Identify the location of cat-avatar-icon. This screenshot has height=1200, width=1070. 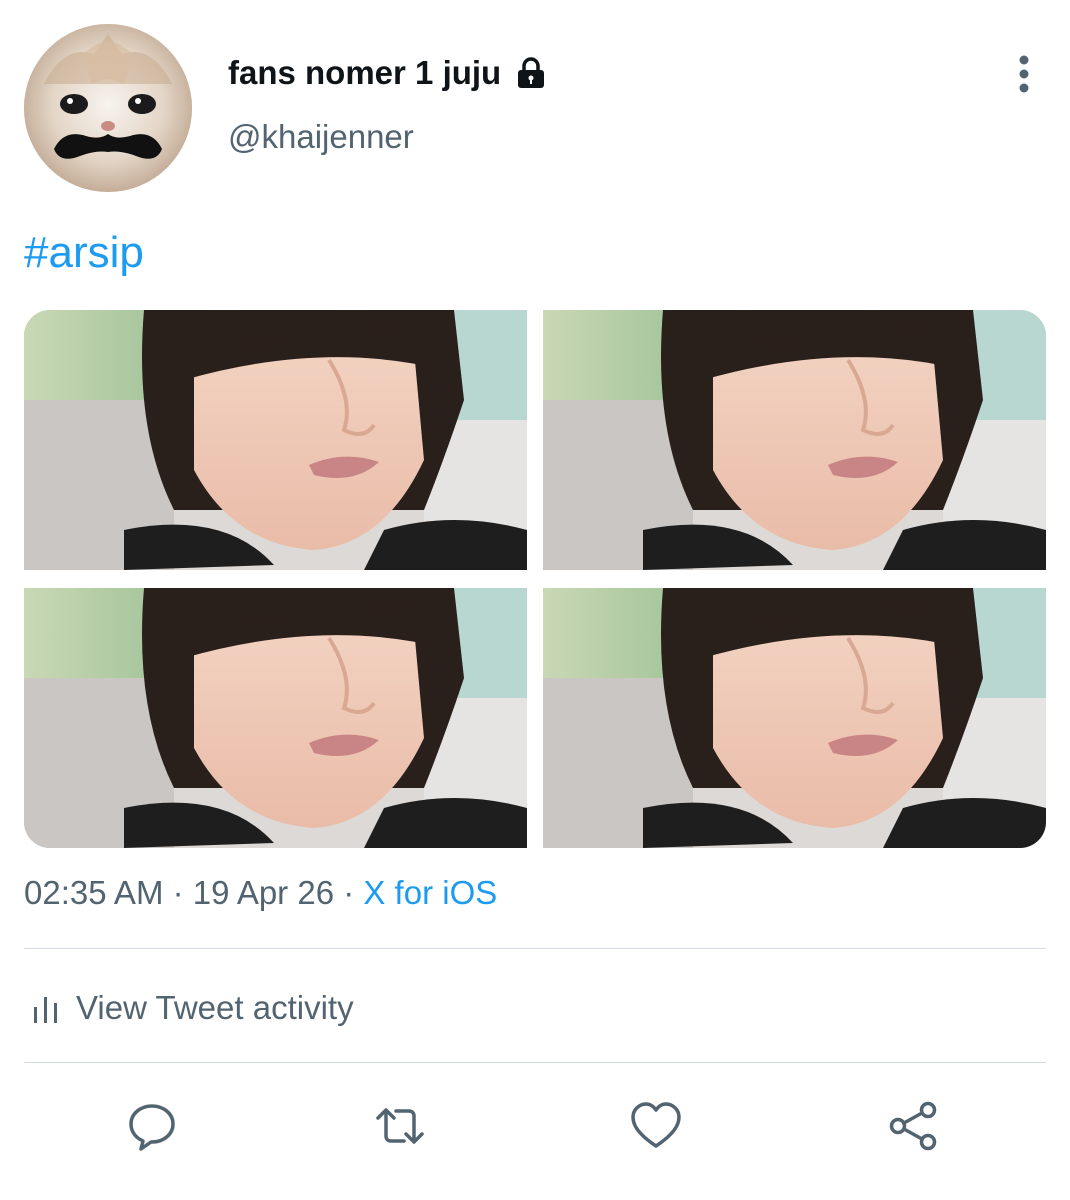
(108, 108).